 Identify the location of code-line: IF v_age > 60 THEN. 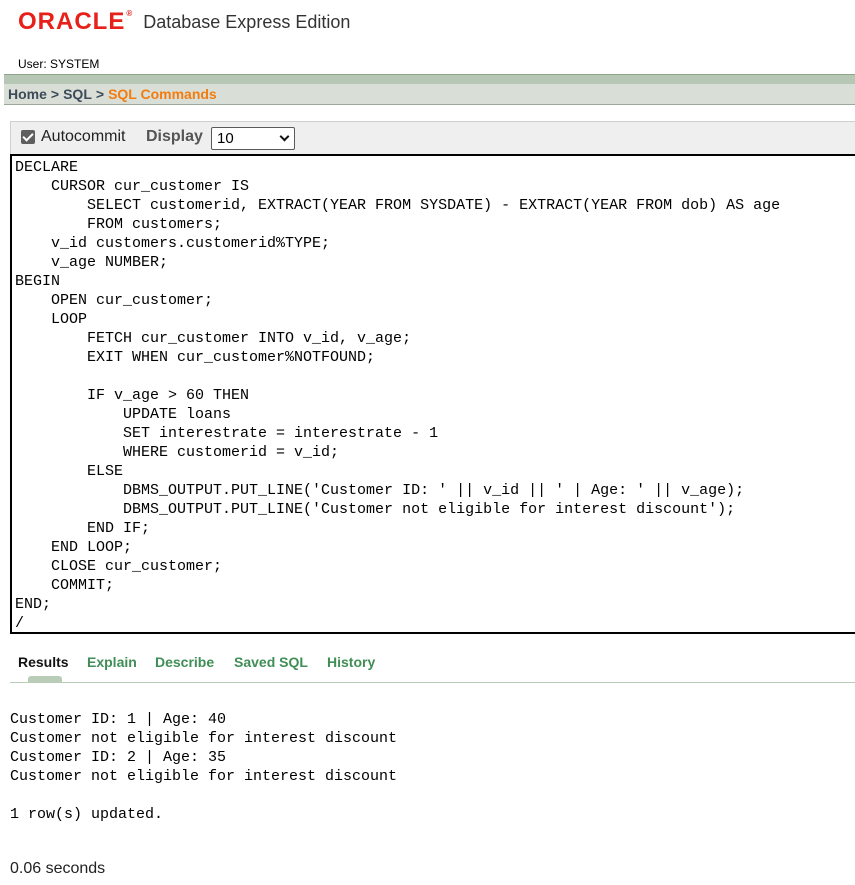
(132, 395).